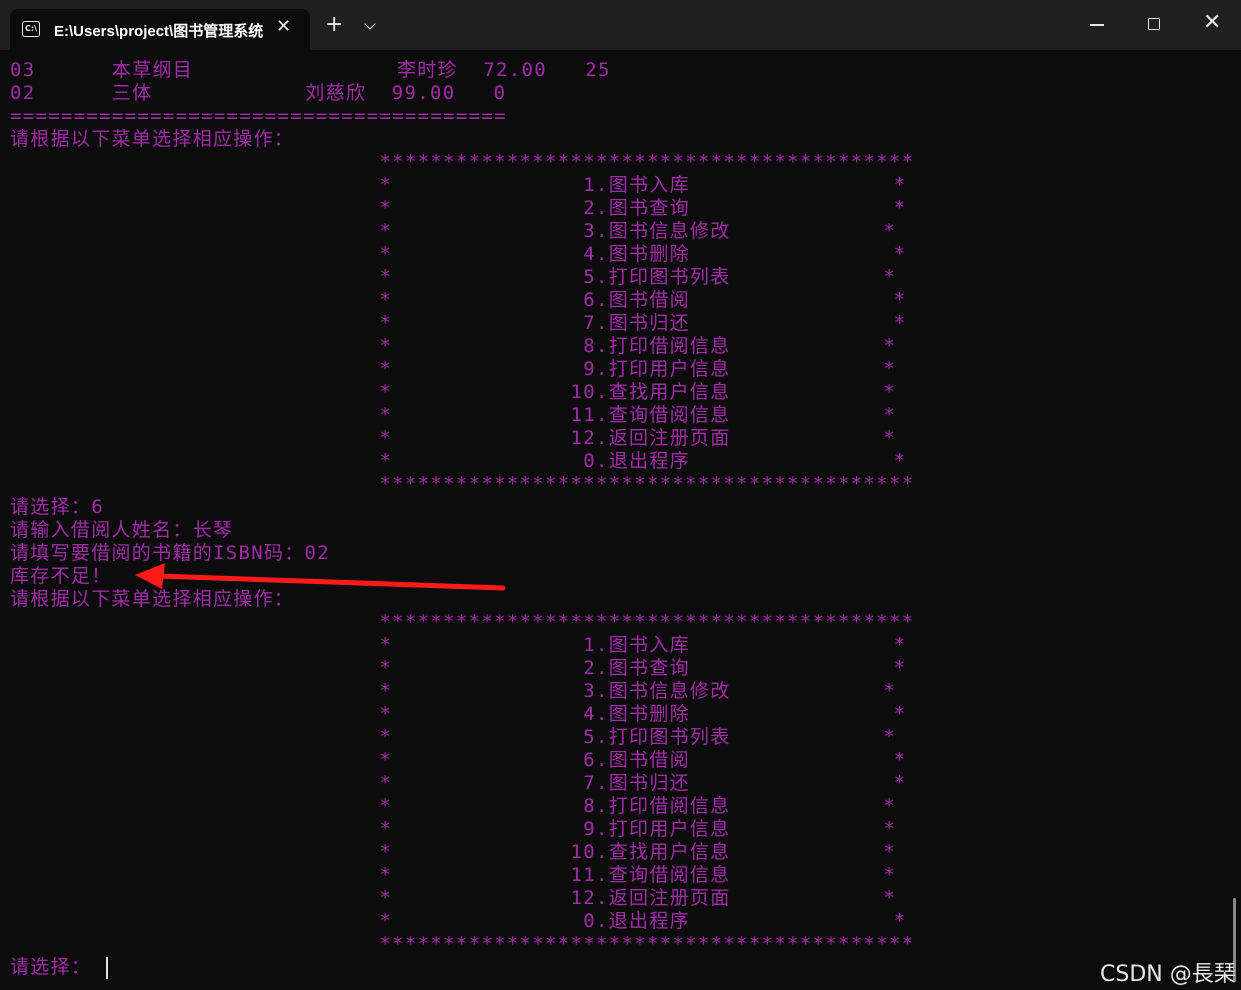  What do you see at coordinates (320, 577) in the screenshot?
I see `annotation-arrow` at bounding box center [320, 577].